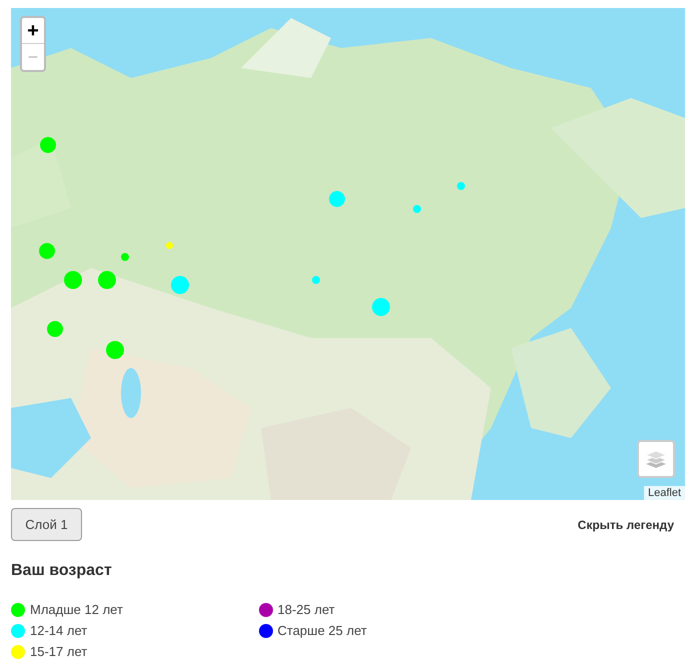 The height and width of the screenshot is (666, 690). What do you see at coordinates (664, 493) in the screenshot?
I see `map-attribution: Leaflet` at bounding box center [664, 493].